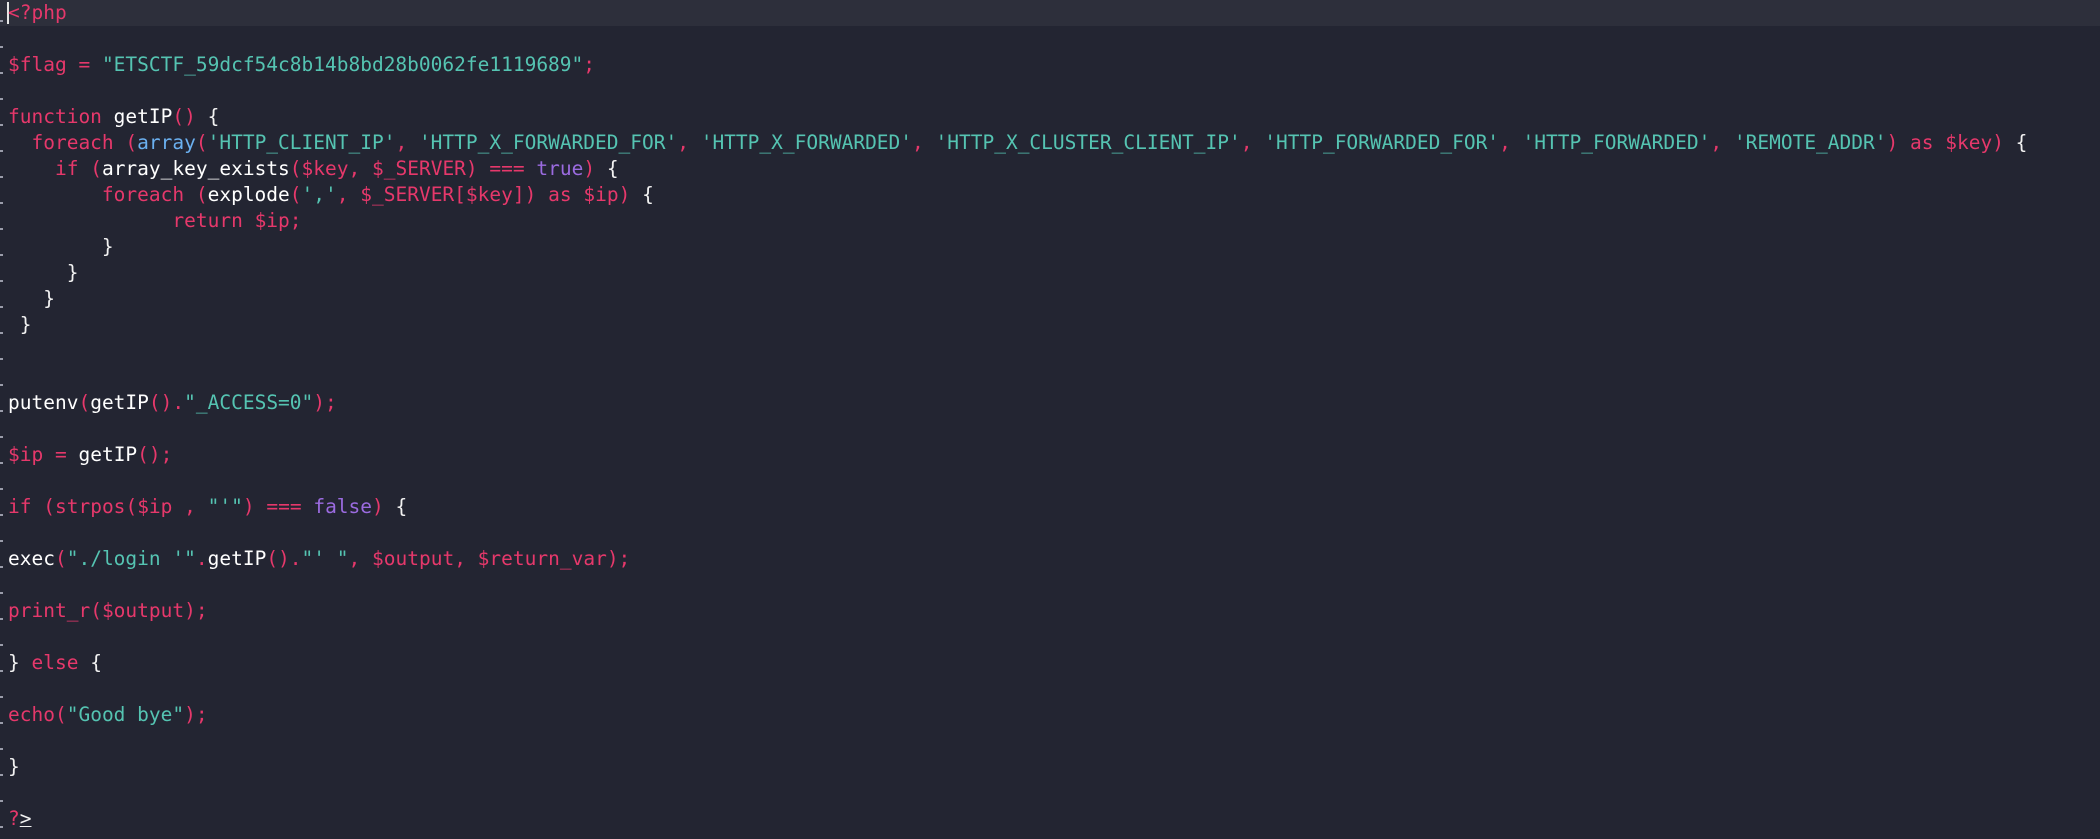  I want to click on code-token: {, so click(401, 506).